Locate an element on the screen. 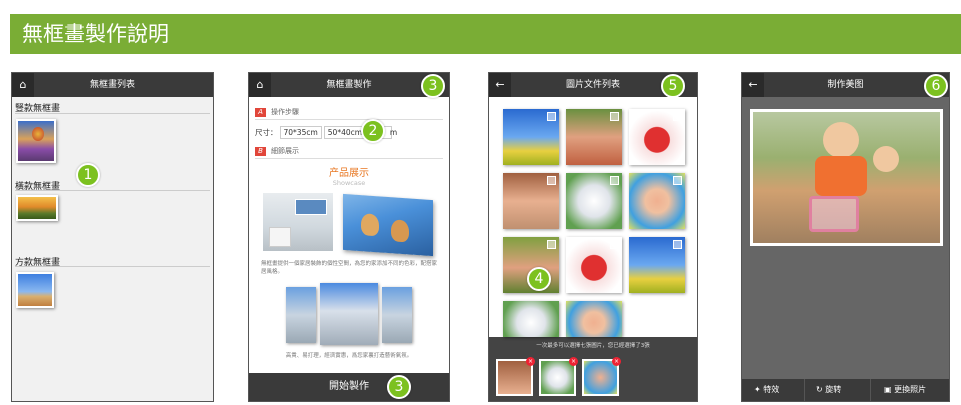  triptych-panel-right is located at coordinates (397, 315).